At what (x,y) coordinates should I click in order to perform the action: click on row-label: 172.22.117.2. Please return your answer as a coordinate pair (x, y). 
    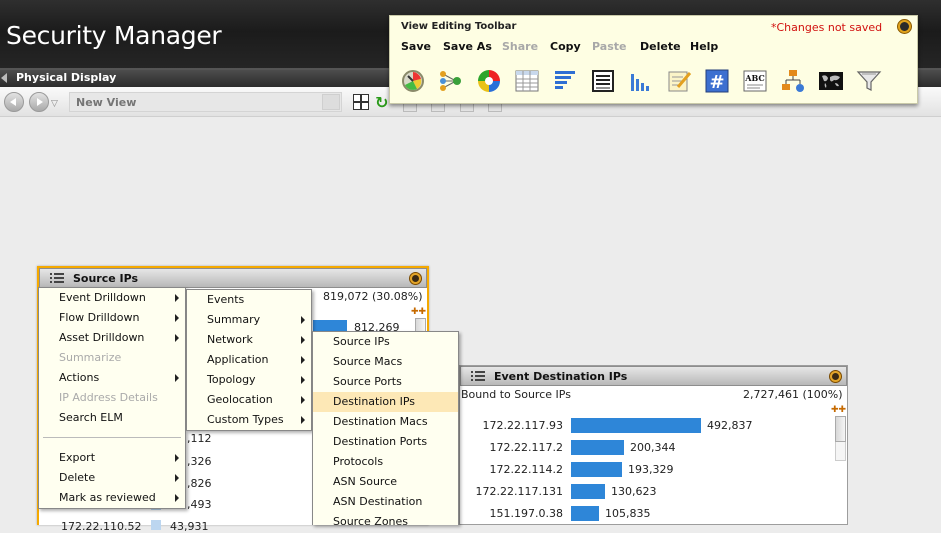
    Looking at the image, I should click on (526, 447).